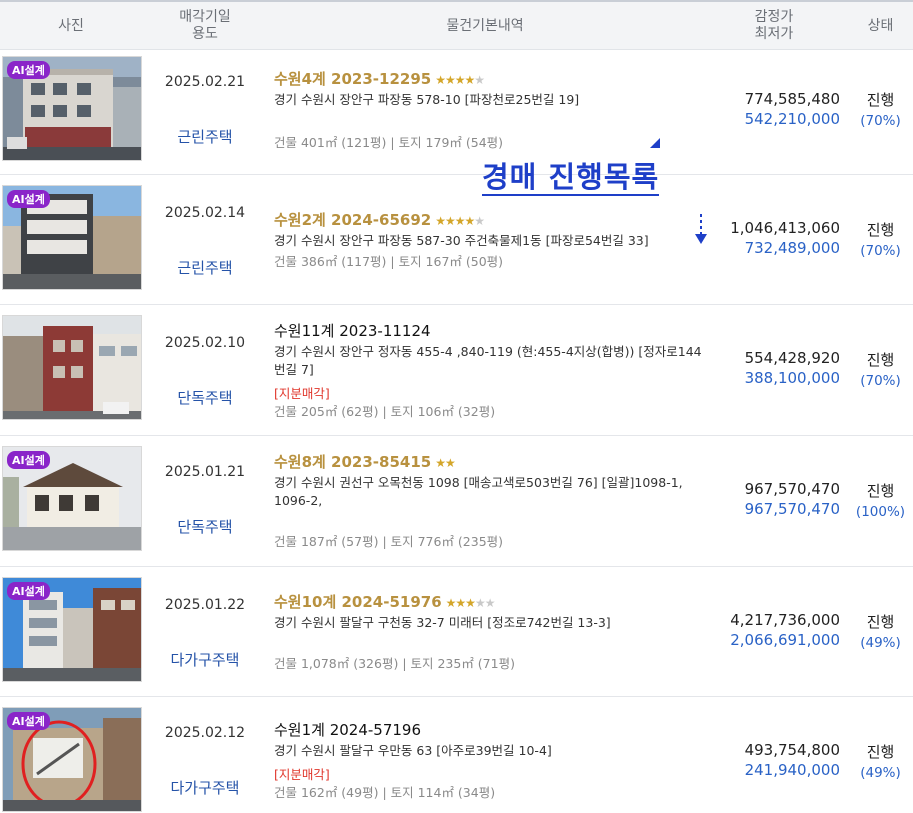 The height and width of the screenshot is (813, 913). I want to click on status-info: 진행 (49%), so click(880, 761).